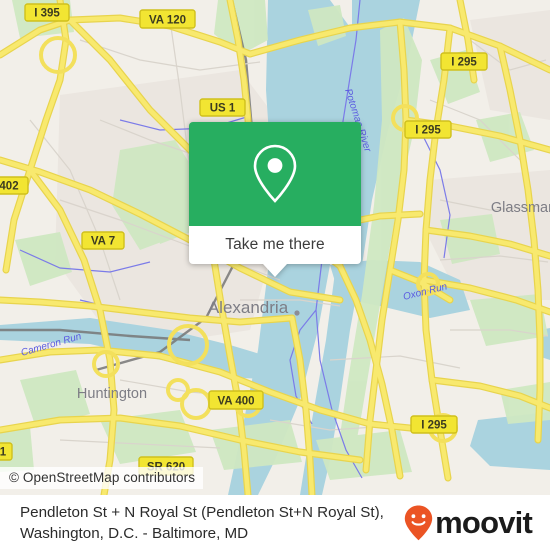 The image size is (550, 550). I want to click on svg-text: 402, so click(9, 187).